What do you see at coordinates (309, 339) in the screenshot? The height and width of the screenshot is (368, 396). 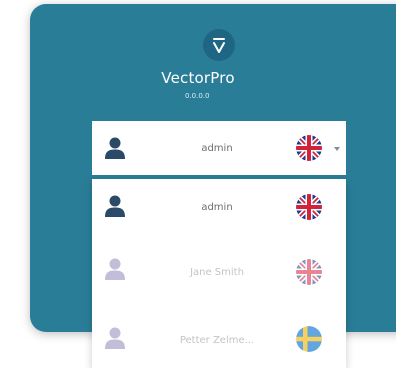 I see `sweden-flag-icon` at bounding box center [309, 339].